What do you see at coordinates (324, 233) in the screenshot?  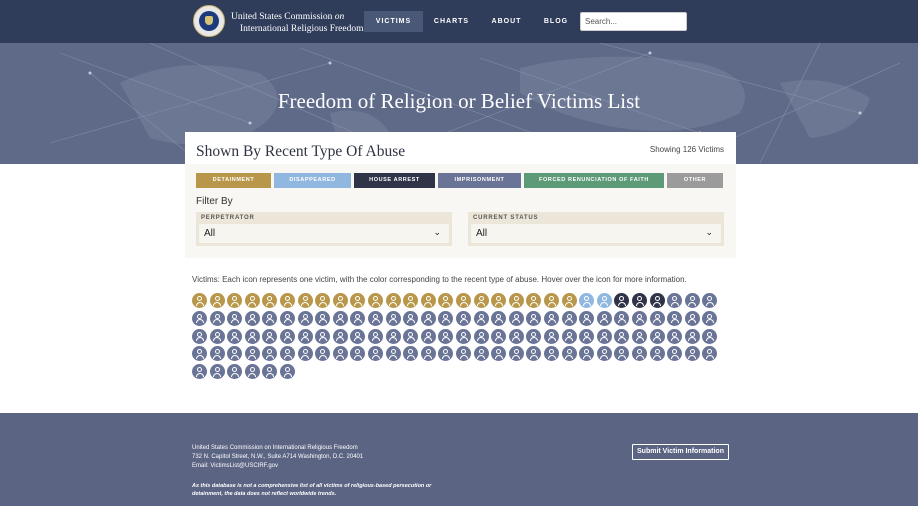 I see `perpetrator-select: All ⌄` at bounding box center [324, 233].